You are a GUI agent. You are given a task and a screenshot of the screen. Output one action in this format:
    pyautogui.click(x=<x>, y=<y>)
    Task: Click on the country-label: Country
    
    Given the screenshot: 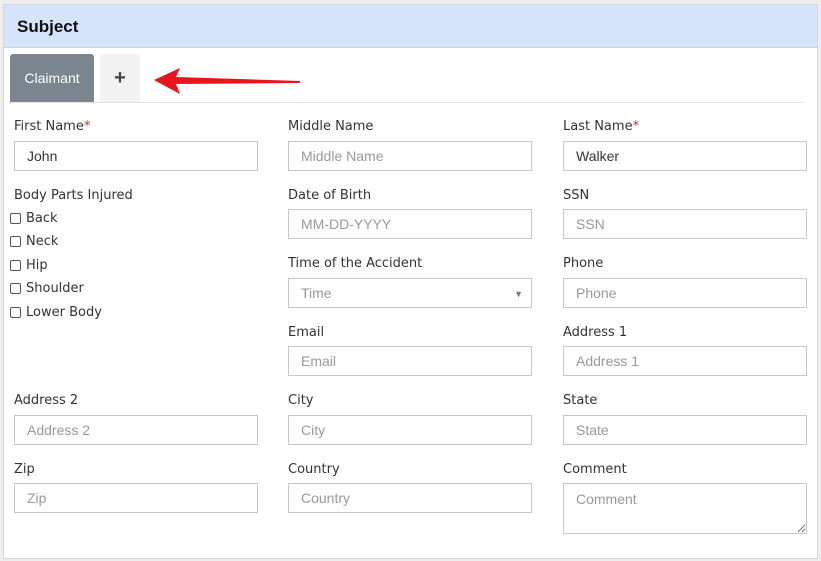 What is the action you would take?
    pyautogui.click(x=314, y=469)
    